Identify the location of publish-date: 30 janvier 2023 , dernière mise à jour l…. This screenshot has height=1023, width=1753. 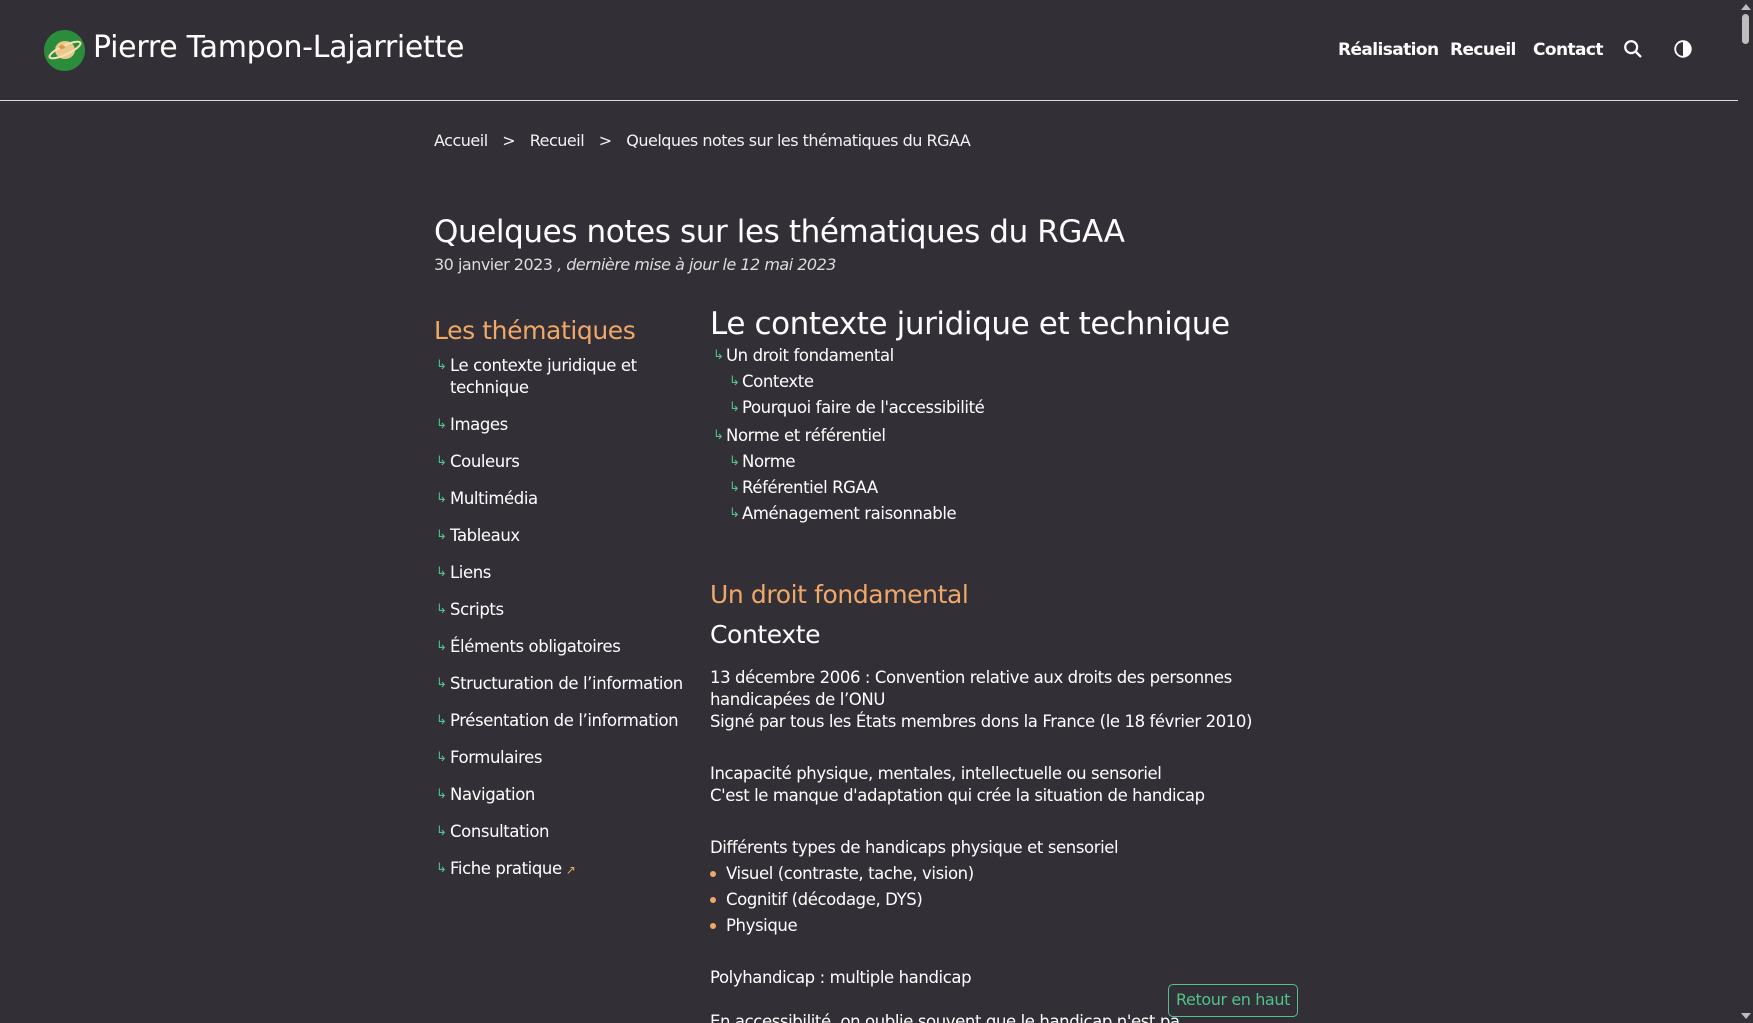
(635, 264).